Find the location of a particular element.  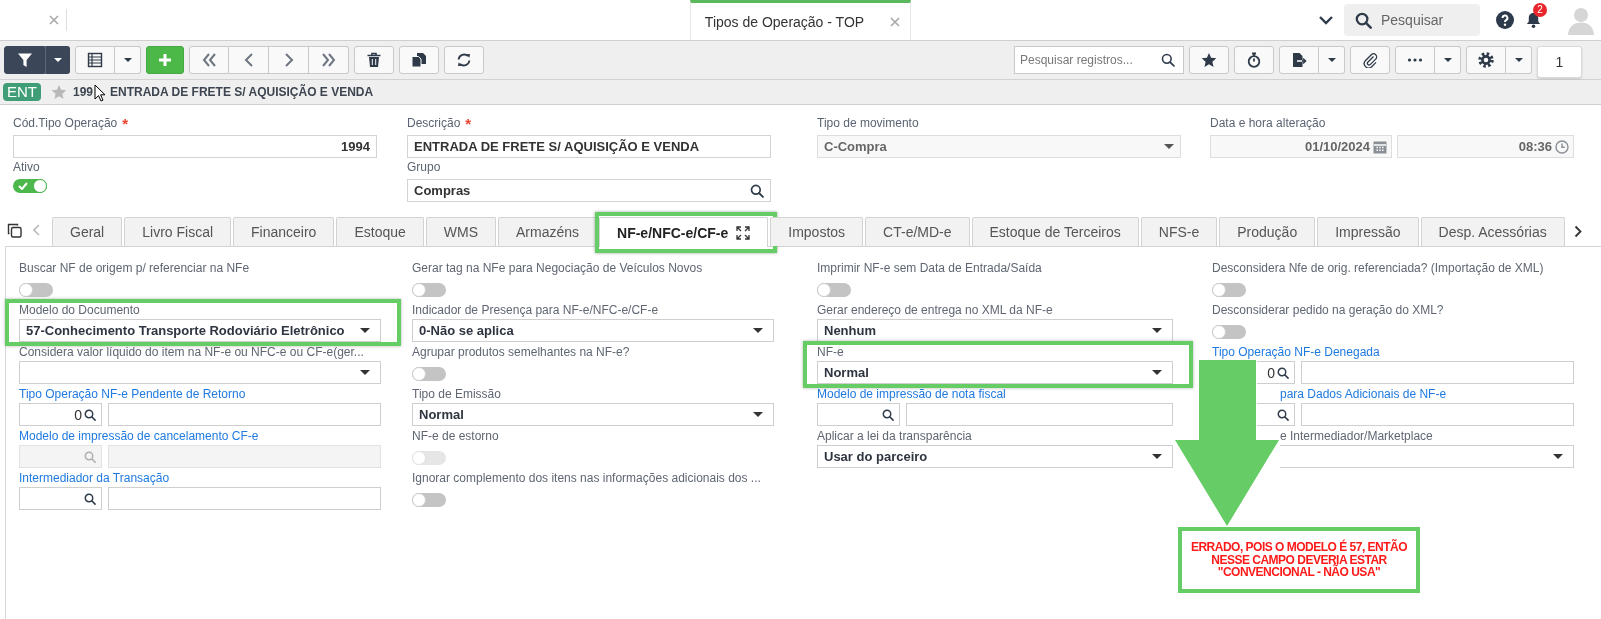

select-field: Nenhum is located at coordinates (995, 330).